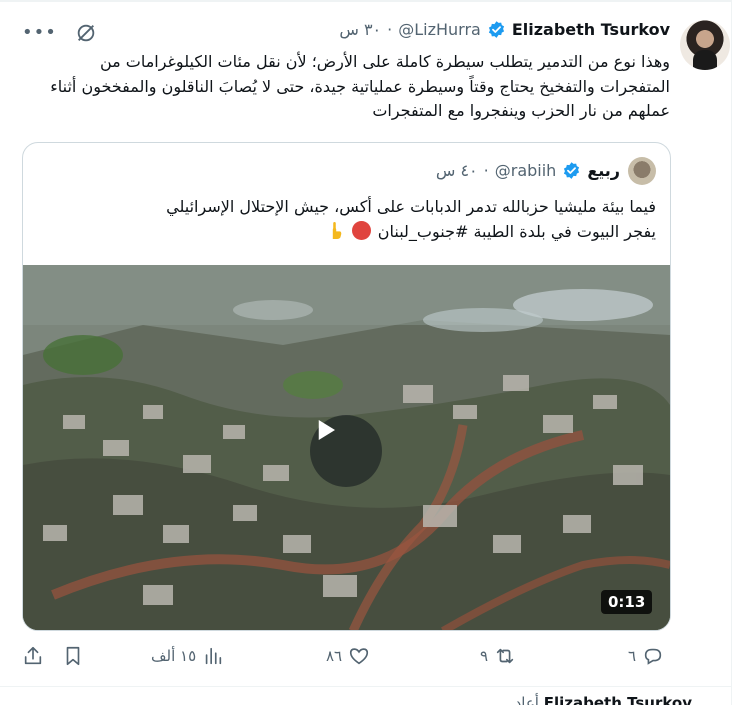 The width and height of the screenshot is (732, 705). What do you see at coordinates (366, 686) in the screenshot?
I see `tweet-divider` at bounding box center [366, 686].